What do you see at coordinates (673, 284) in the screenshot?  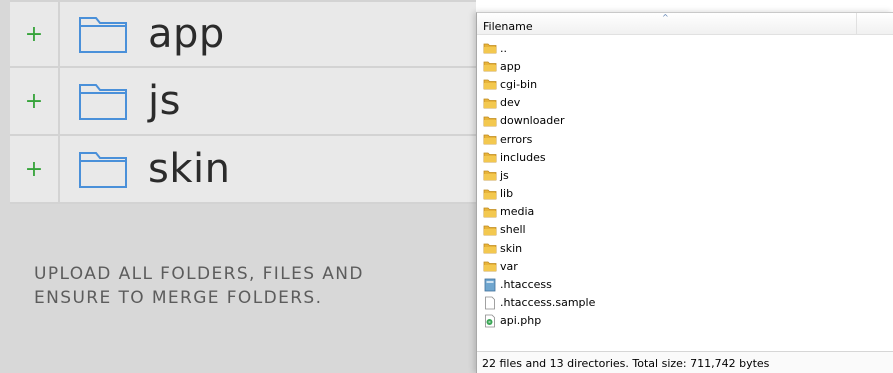 I see `file-row: .htaccess` at bounding box center [673, 284].